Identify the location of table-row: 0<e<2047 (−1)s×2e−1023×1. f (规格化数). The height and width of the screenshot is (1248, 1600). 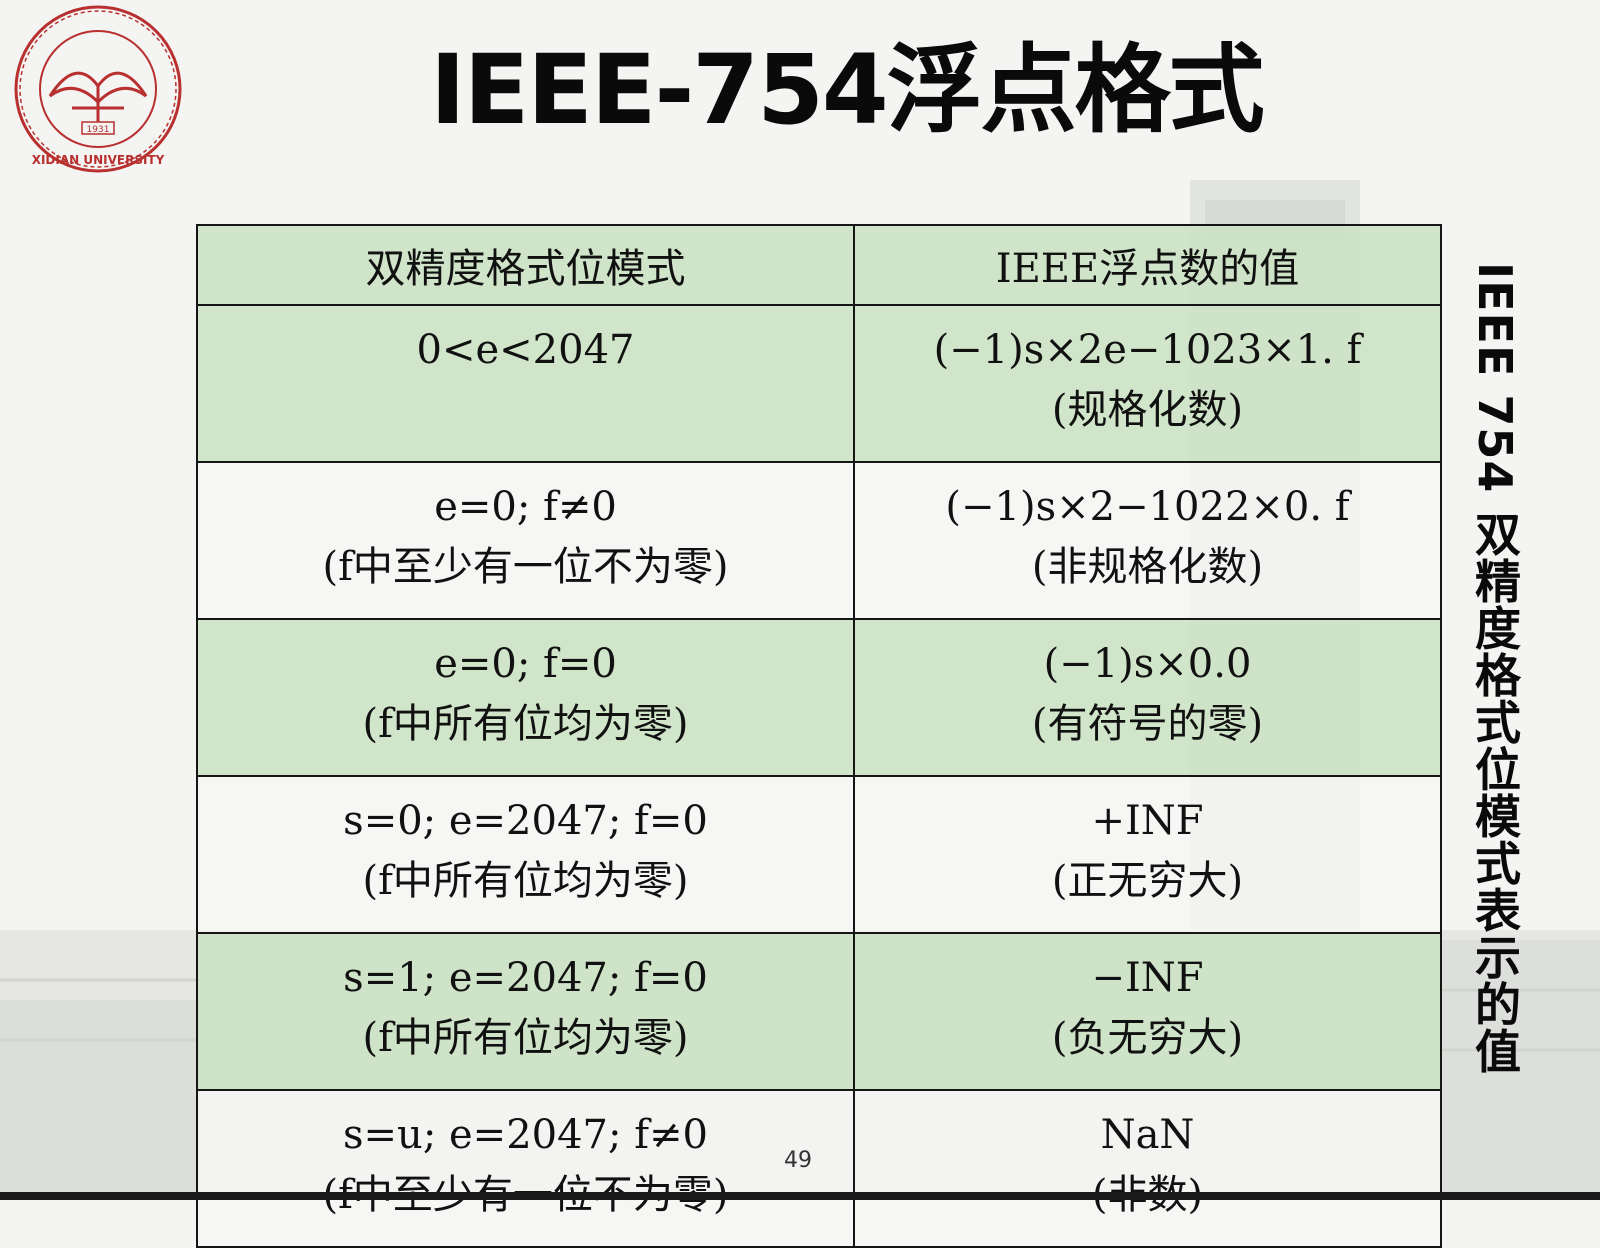
(819, 383).